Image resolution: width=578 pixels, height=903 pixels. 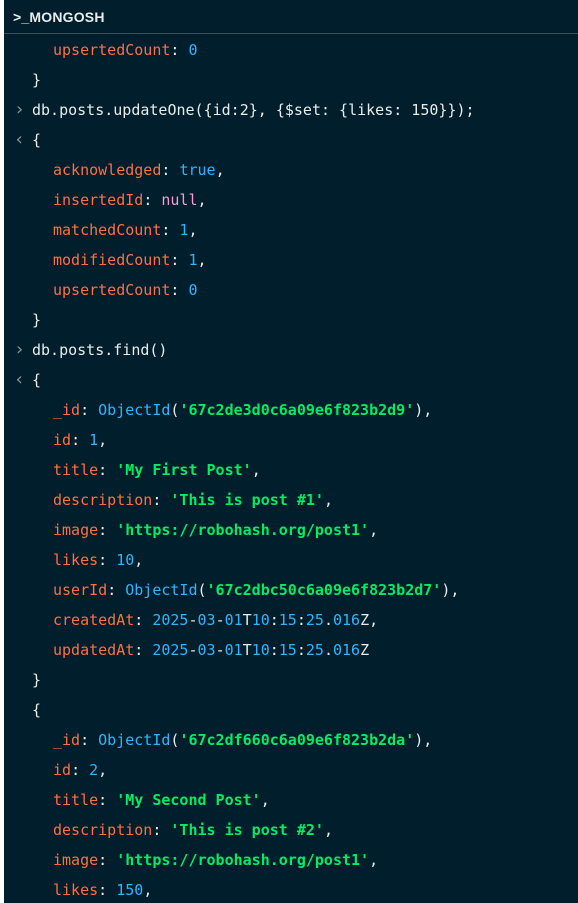 I want to click on field-line: updatedAt: 2025-03-01T10:15:25.016Z, so click(x=291, y=650).